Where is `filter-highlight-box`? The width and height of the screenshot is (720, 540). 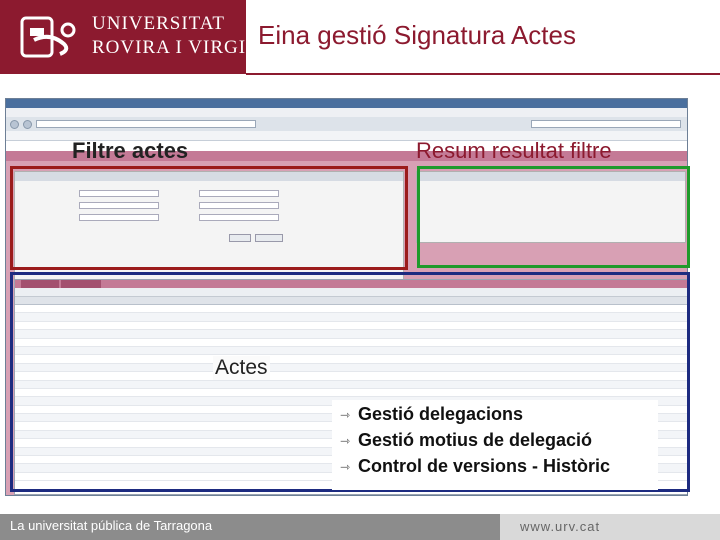
filter-highlight-box is located at coordinates (209, 218).